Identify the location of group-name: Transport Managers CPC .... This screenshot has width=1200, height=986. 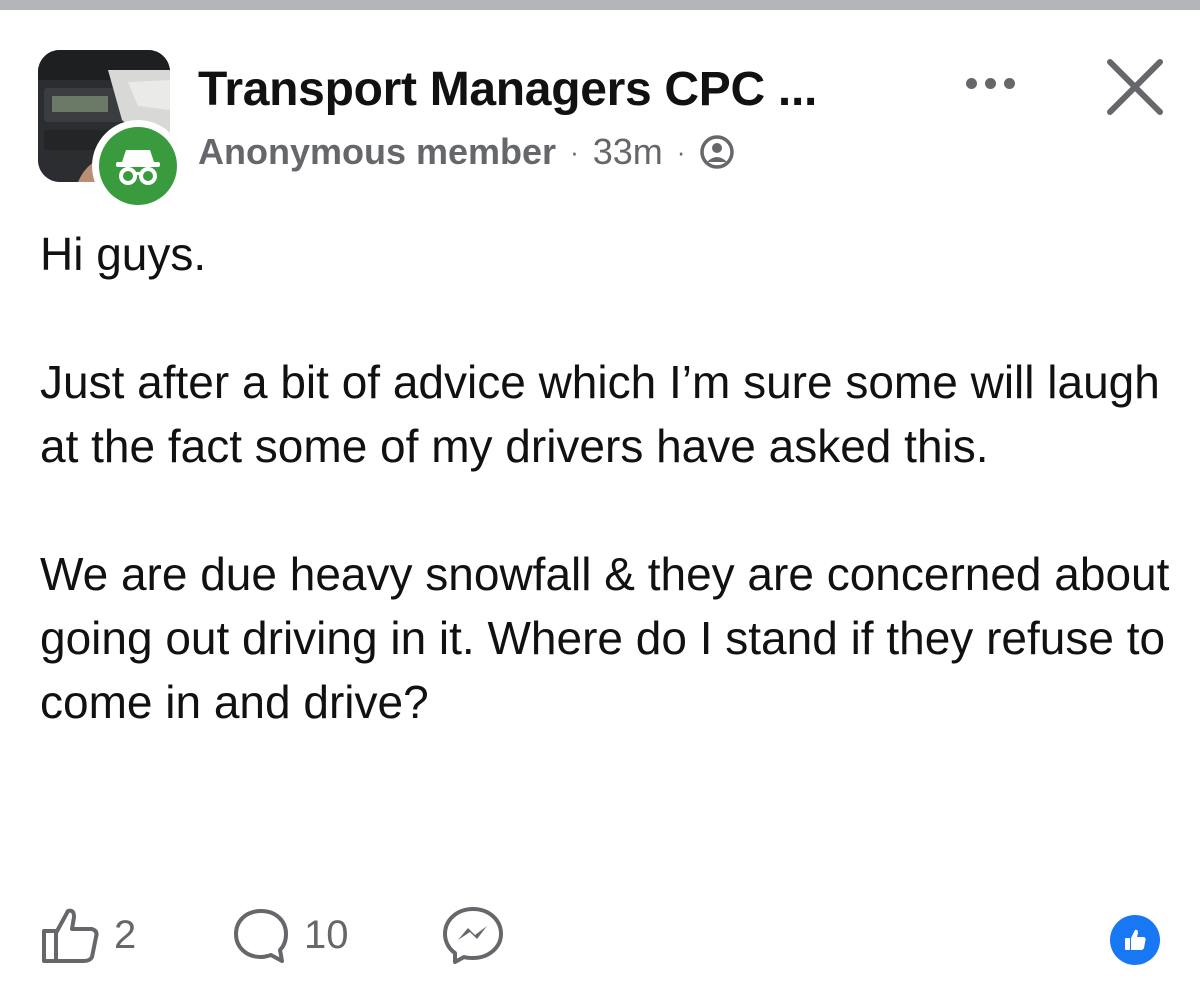
(507, 89).